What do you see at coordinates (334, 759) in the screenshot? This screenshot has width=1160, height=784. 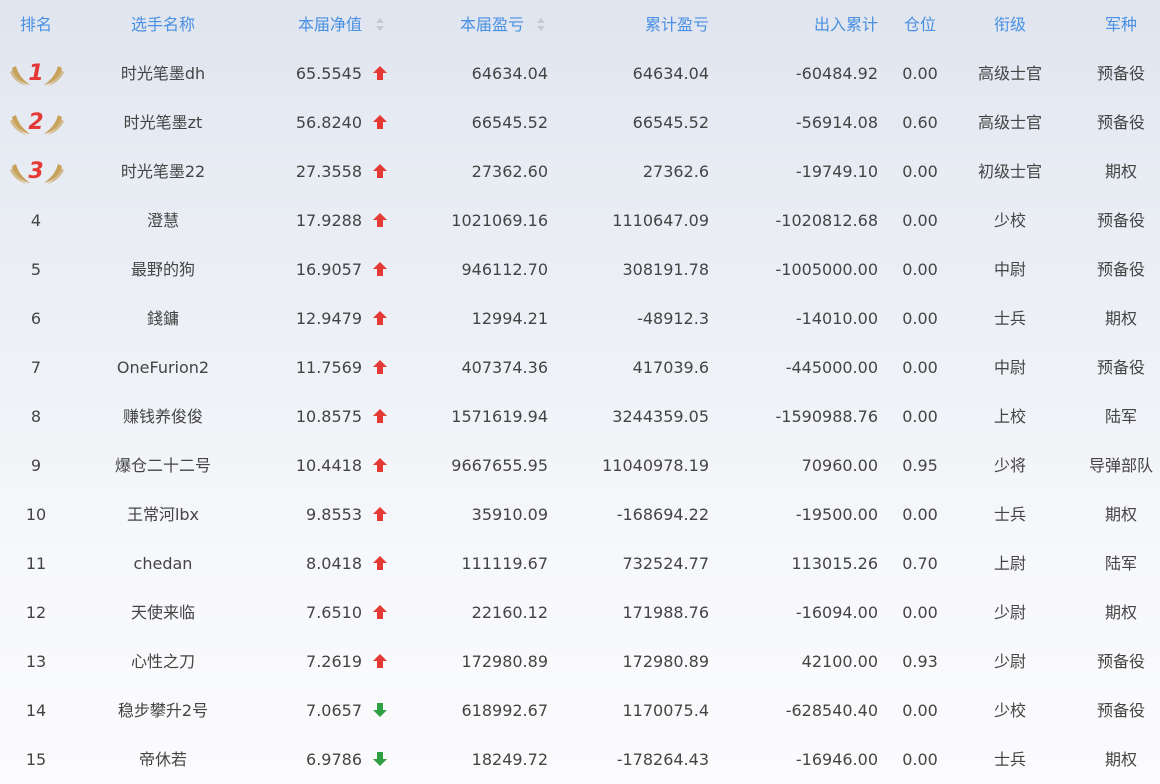 I see `nav-value: 6.9786` at bounding box center [334, 759].